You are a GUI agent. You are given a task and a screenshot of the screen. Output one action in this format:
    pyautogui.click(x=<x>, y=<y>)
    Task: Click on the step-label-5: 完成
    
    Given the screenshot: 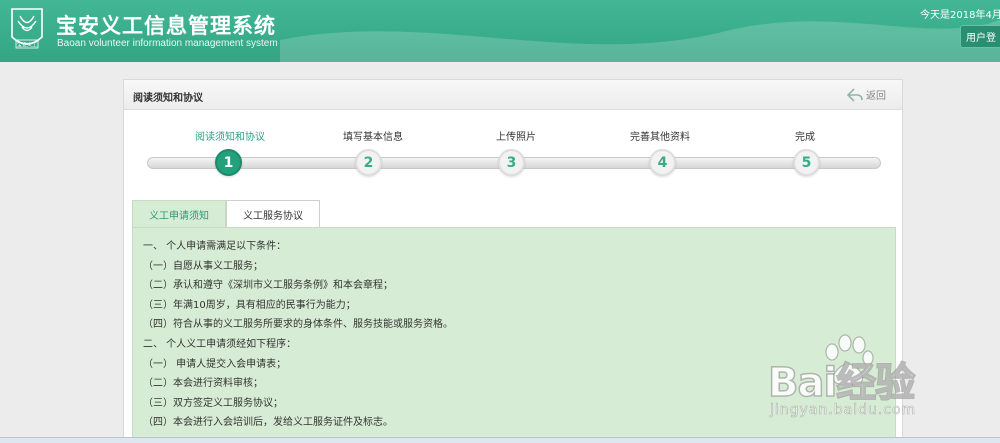 What is the action you would take?
    pyautogui.click(x=805, y=137)
    